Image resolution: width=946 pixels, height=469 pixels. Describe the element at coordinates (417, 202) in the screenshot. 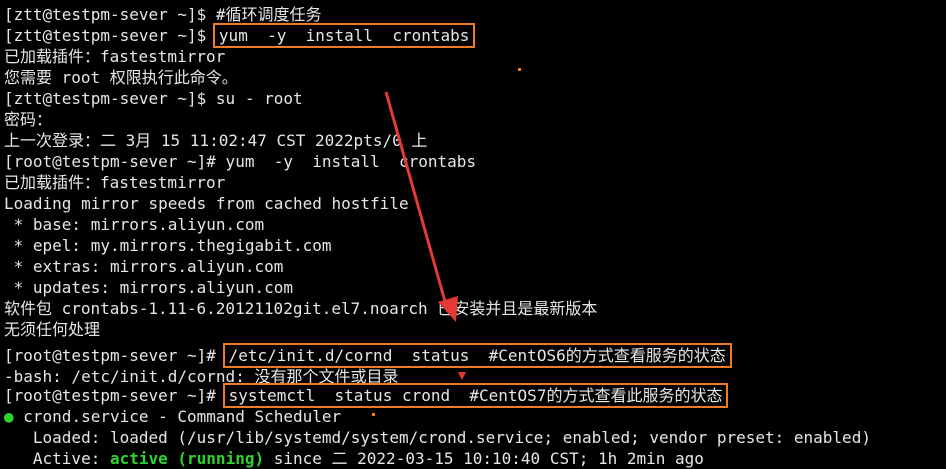

I see `arrow-shaft` at that location.